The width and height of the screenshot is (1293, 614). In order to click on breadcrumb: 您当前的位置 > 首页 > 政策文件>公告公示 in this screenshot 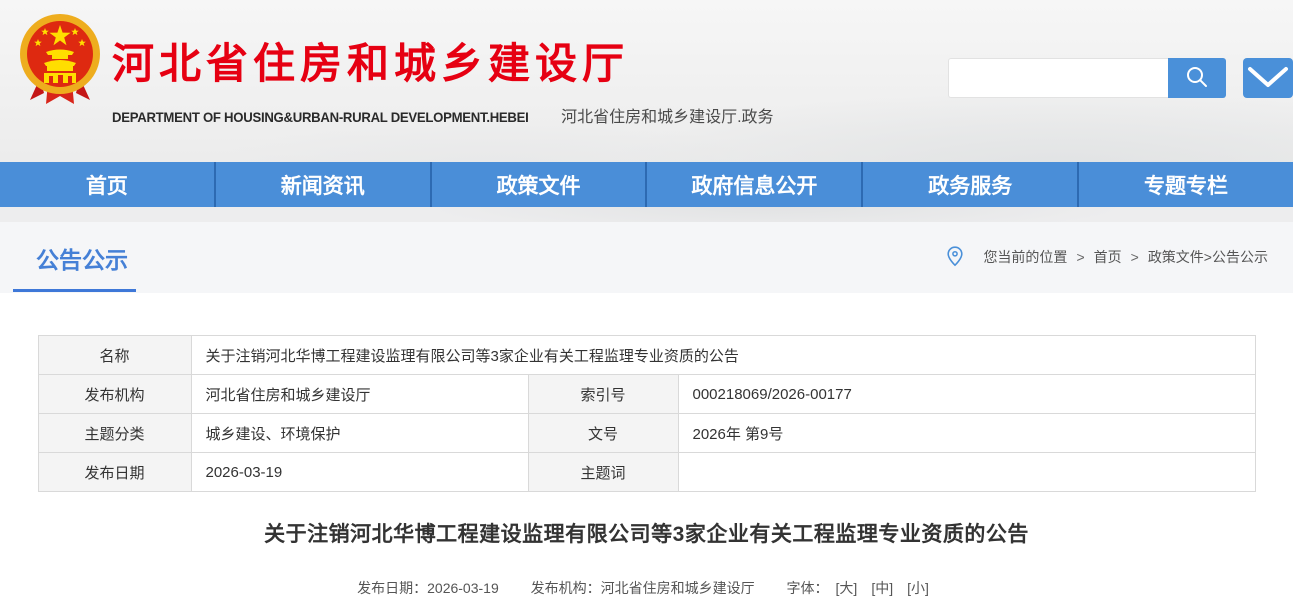, I will do `click(1107, 256)`.